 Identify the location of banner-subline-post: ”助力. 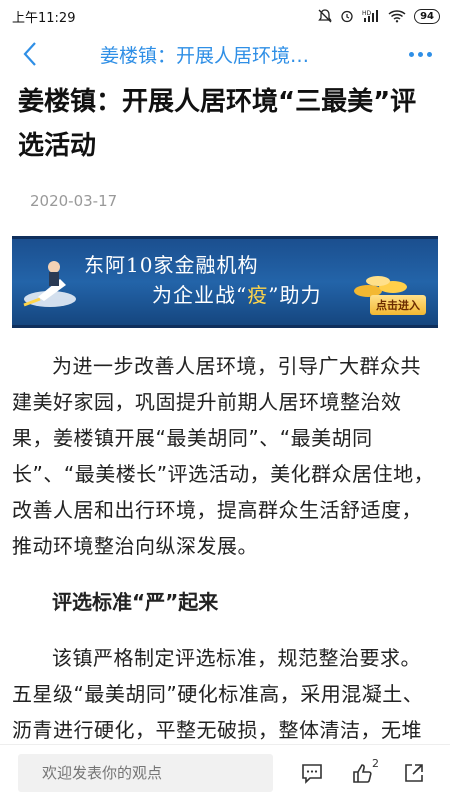
(295, 295).